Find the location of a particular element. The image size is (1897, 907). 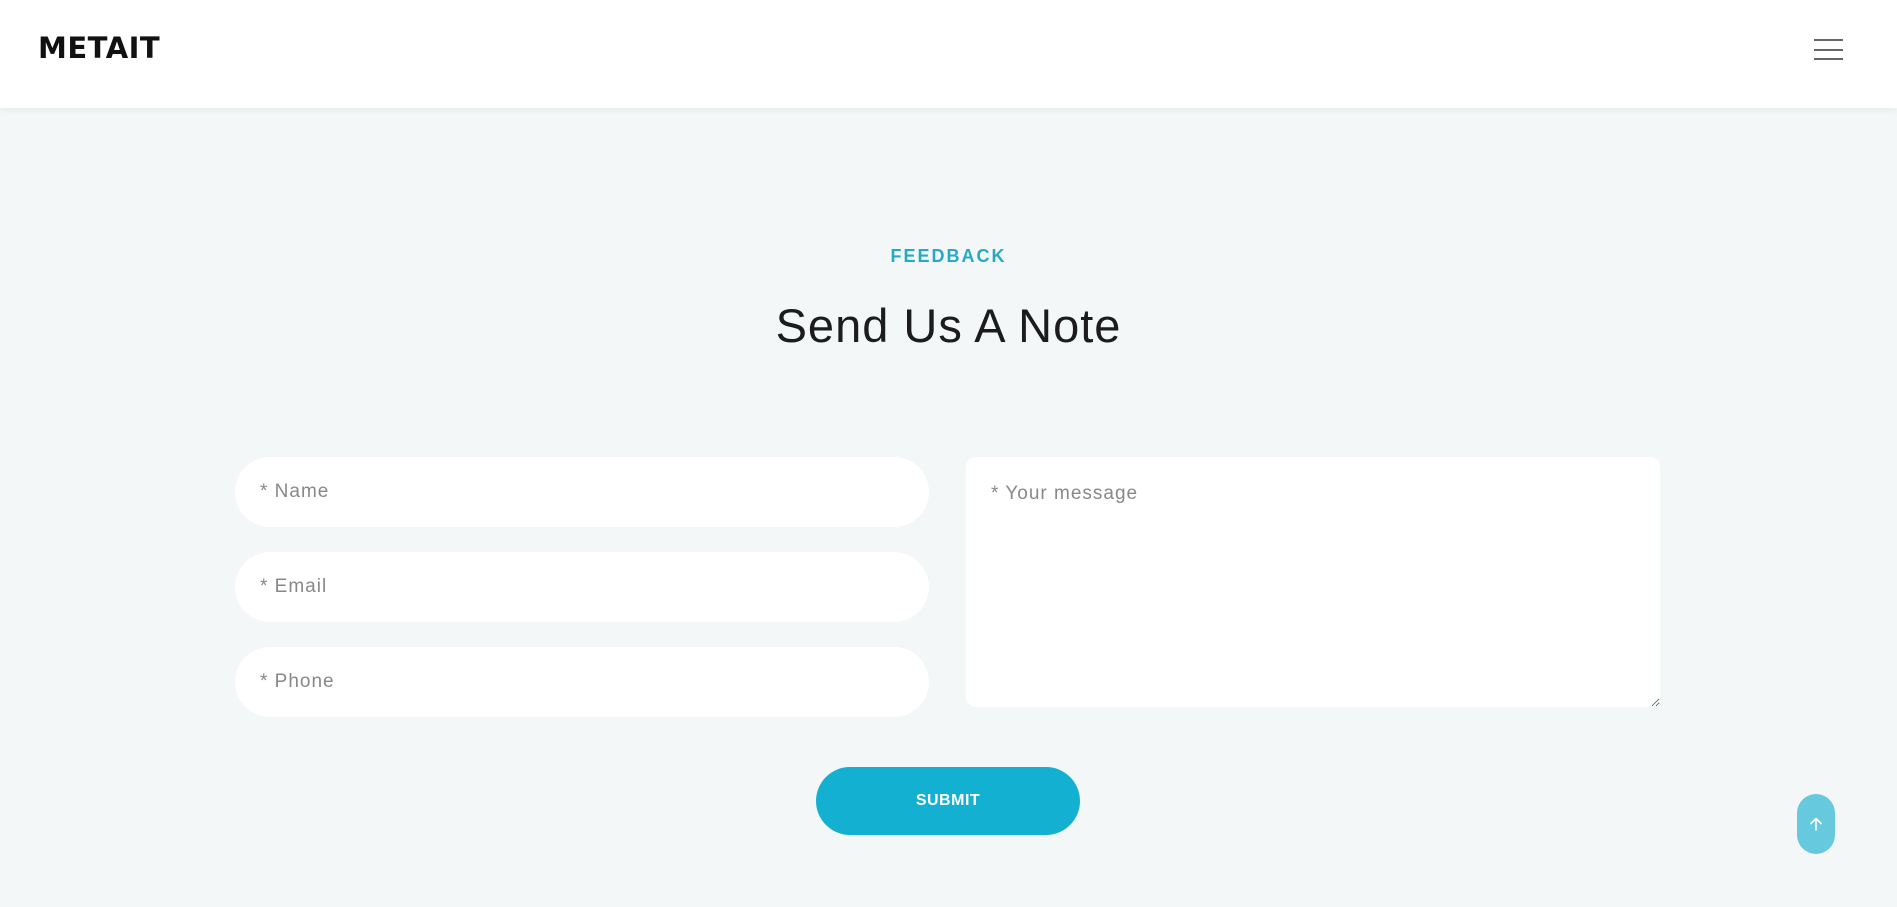

name-input is located at coordinates (582, 492).